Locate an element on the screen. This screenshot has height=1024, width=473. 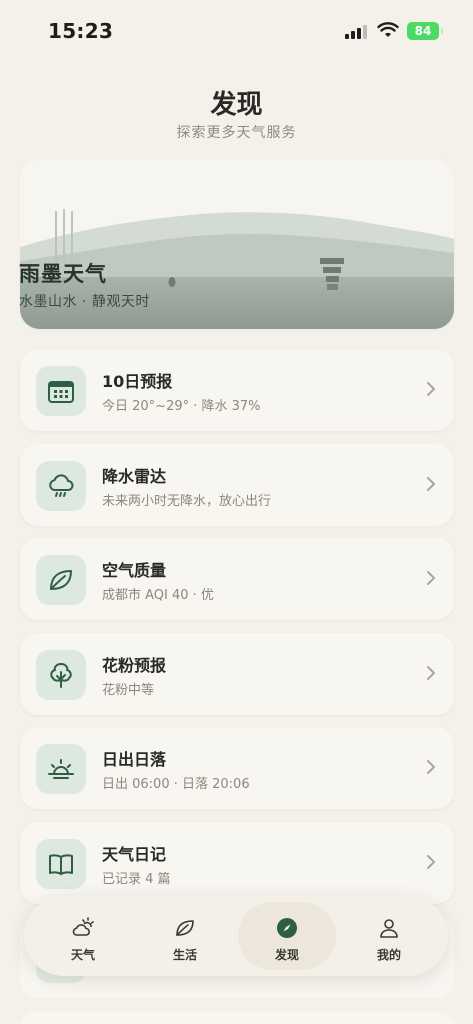
weather-icon is located at coordinates (83, 926).